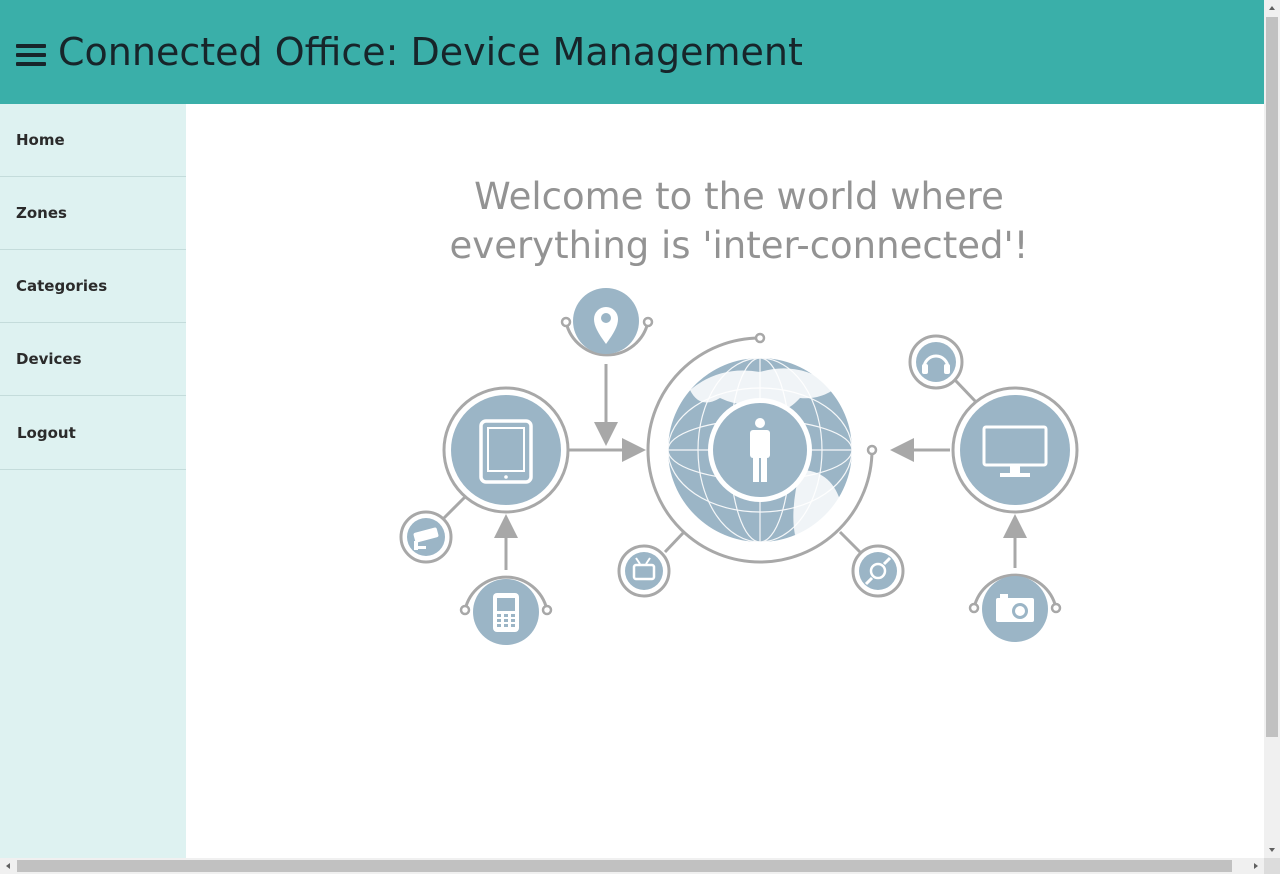 Image resolution: width=1280 pixels, height=874 pixels. Describe the element at coordinates (93, 359) in the screenshot. I see `sidebar-item-devices: Devices` at that location.